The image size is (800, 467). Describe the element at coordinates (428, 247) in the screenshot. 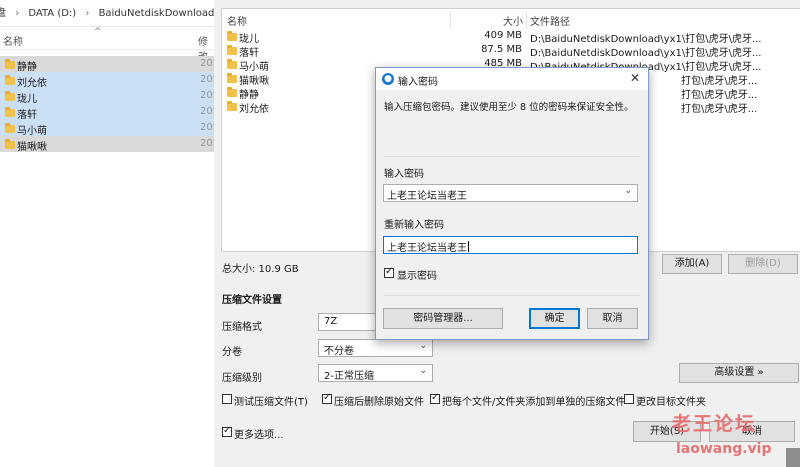

I see `confirm-password-value: 上老王论坛当老王` at that location.